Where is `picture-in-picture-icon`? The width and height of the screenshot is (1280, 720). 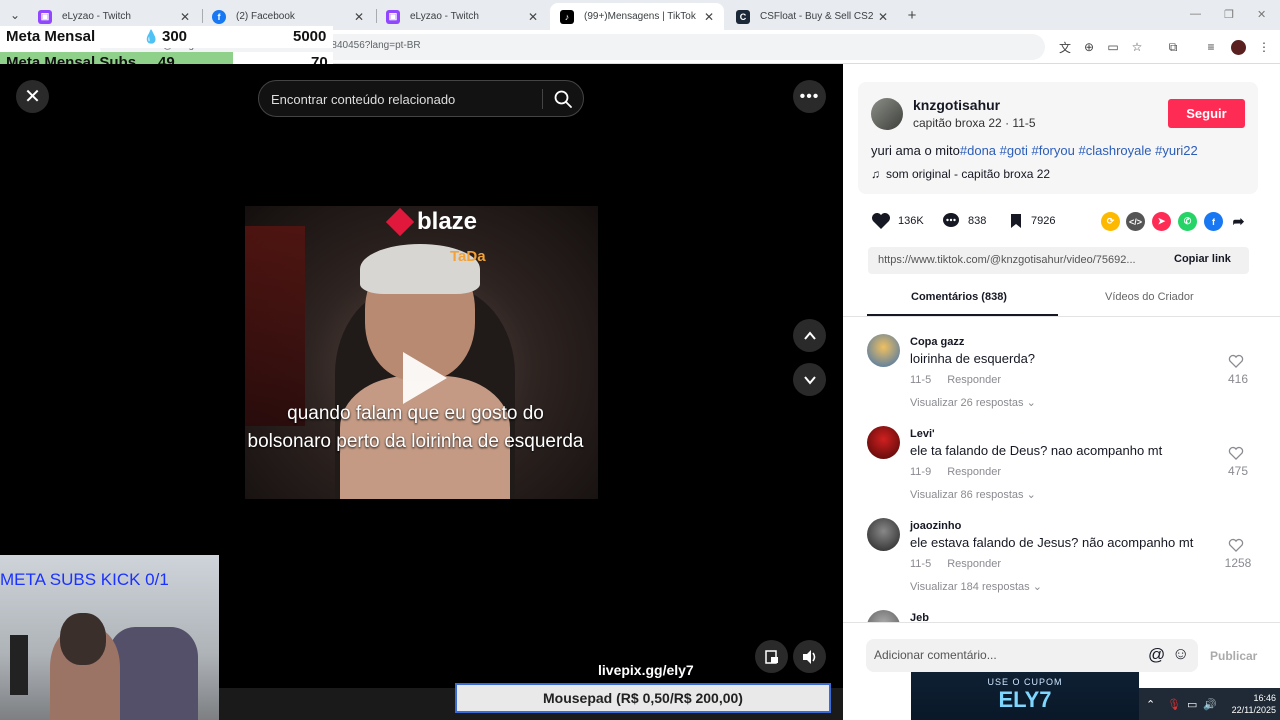 picture-in-picture-icon is located at coordinates (771, 656).